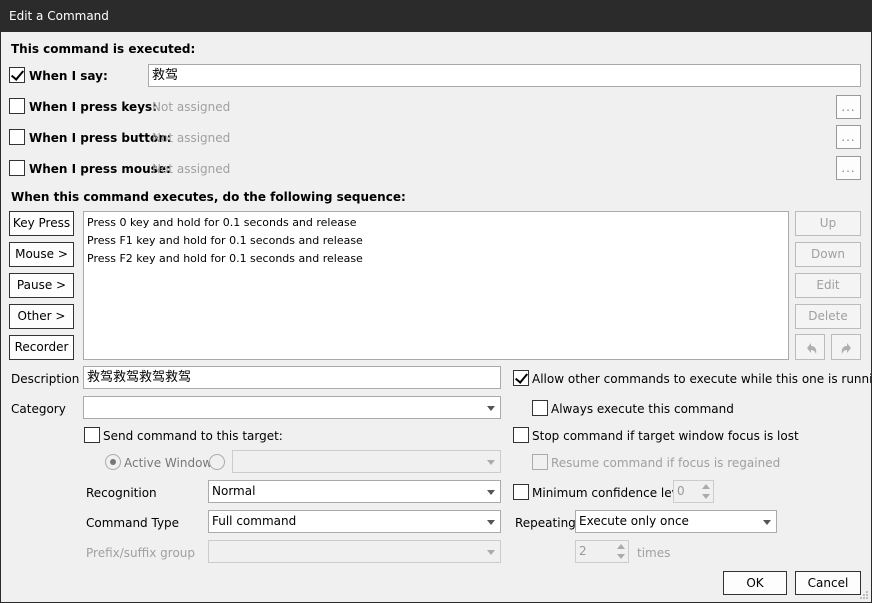  What do you see at coordinates (45, 379) in the screenshot?
I see `description-label: Description` at bounding box center [45, 379].